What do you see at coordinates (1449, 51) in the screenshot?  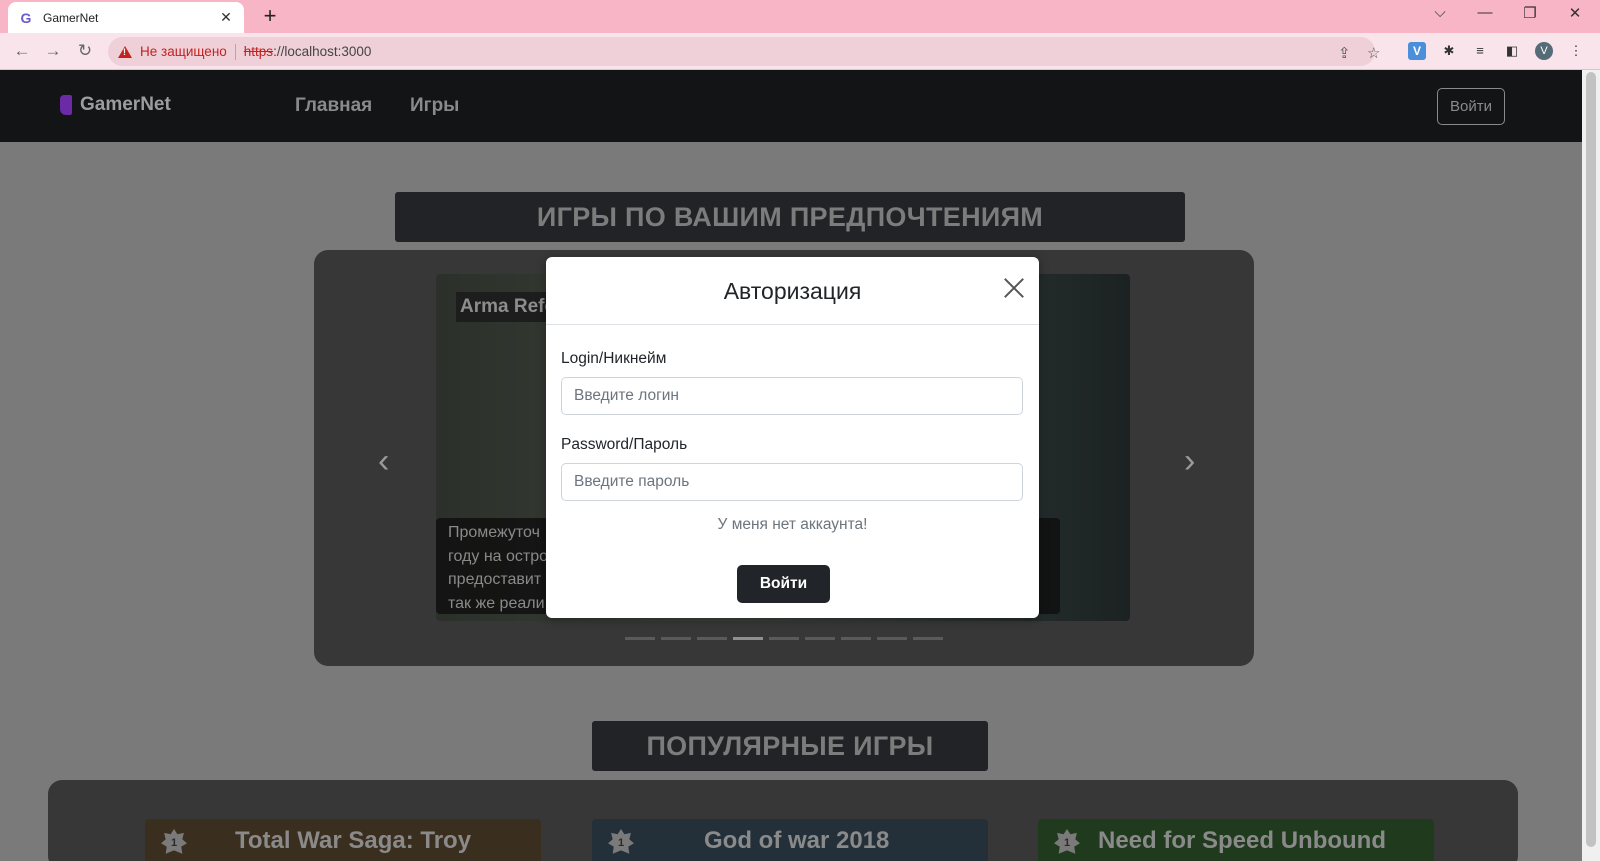 I see `extensions-puzzle-icon: ✱` at bounding box center [1449, 51].